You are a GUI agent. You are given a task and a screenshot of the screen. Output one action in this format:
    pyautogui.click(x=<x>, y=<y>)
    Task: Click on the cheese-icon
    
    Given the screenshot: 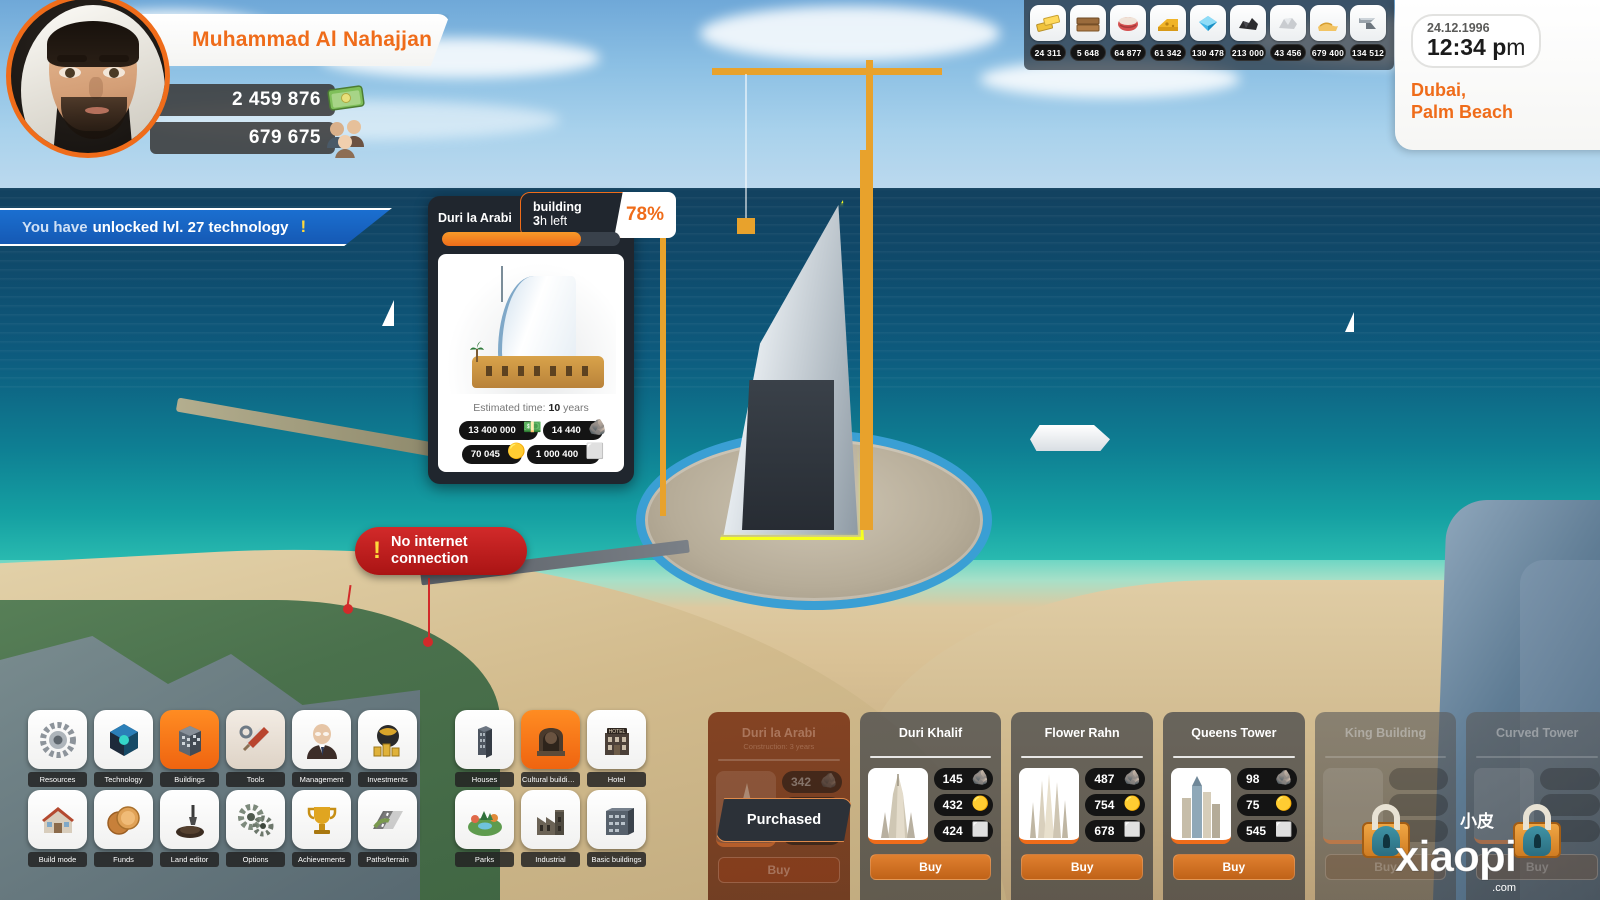 What is the action you would take?
    pyautogui.click(x=1168, y=23)
    